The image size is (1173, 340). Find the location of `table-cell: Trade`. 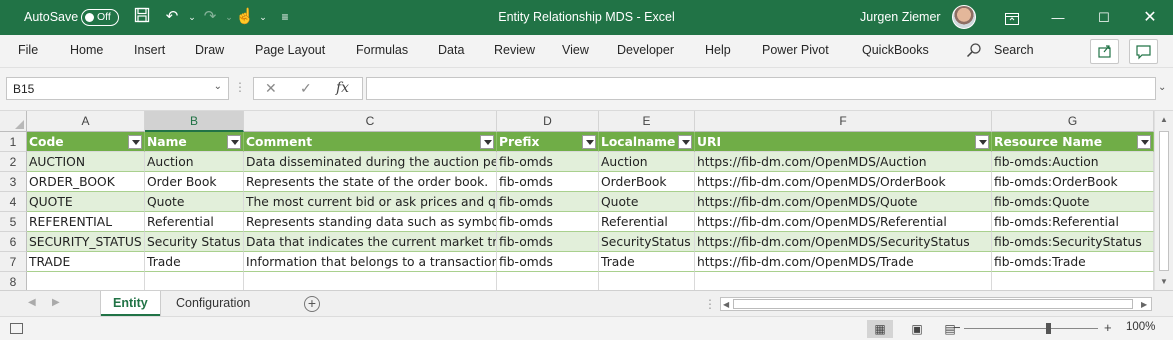

table-cell: Trade is located at coordinates (194, 262).